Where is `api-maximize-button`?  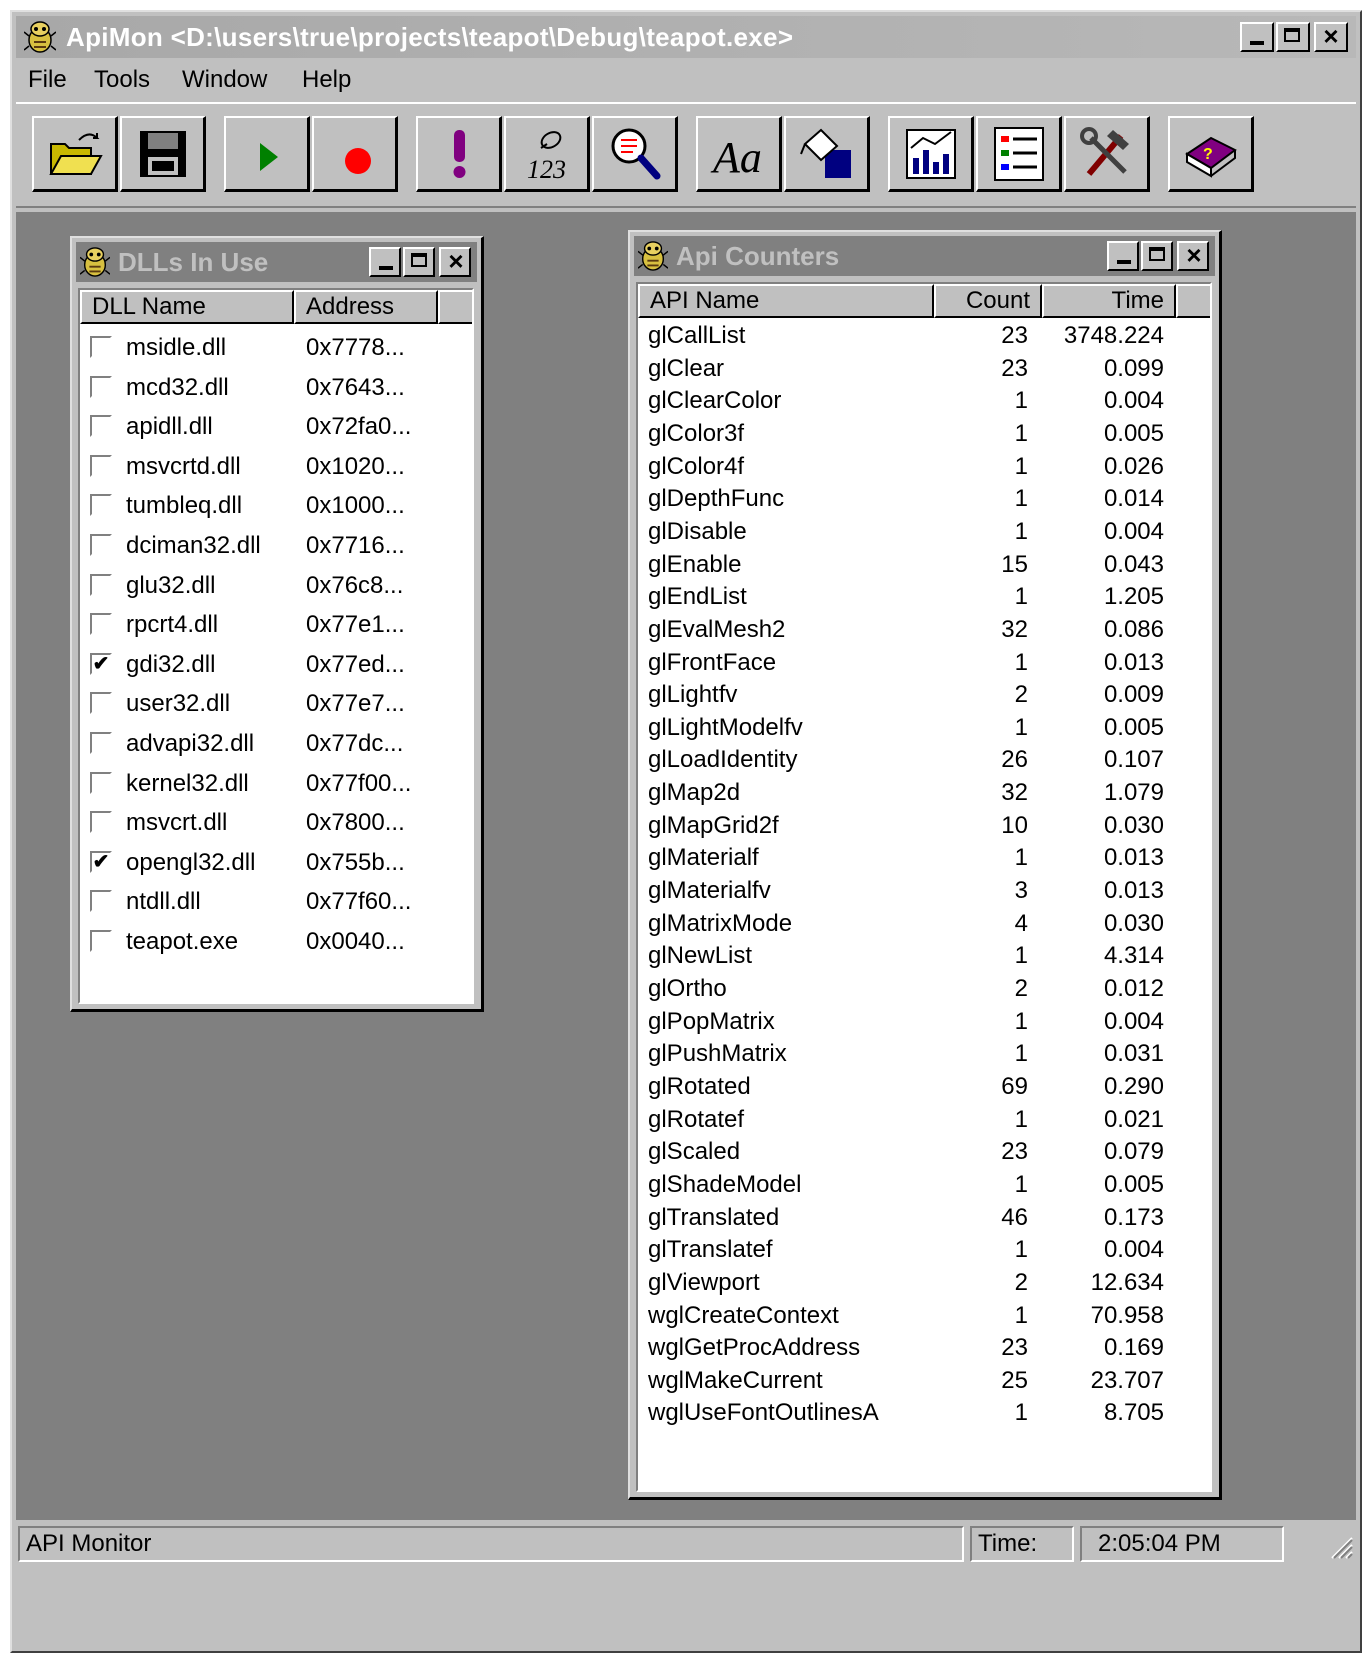 api-maximize-button is located at coordinates (1157, 256).